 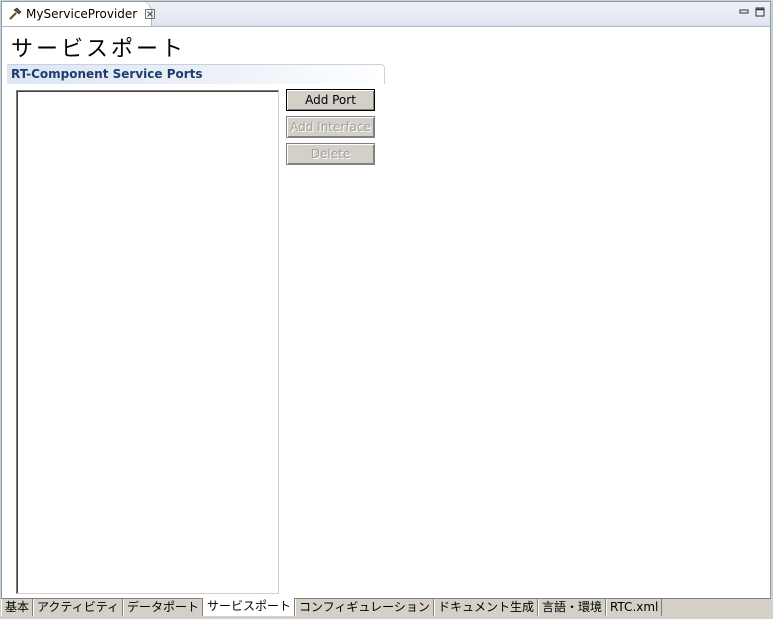 I want to click on tab-rtc-xml: RTC.xml, so click(x=634, y=607).